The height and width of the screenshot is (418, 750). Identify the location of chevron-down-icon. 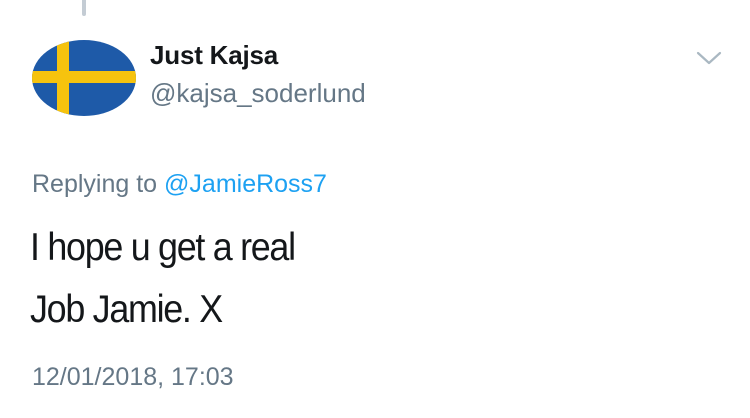
(709, 58).